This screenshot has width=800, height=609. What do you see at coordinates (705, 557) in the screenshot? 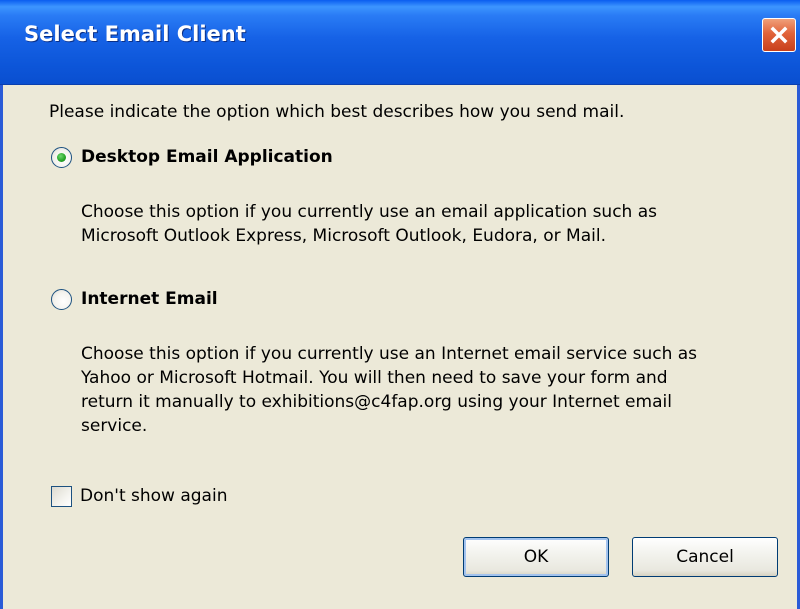
I see `cancel-button: Cancel` at bounding box center [705, 557].